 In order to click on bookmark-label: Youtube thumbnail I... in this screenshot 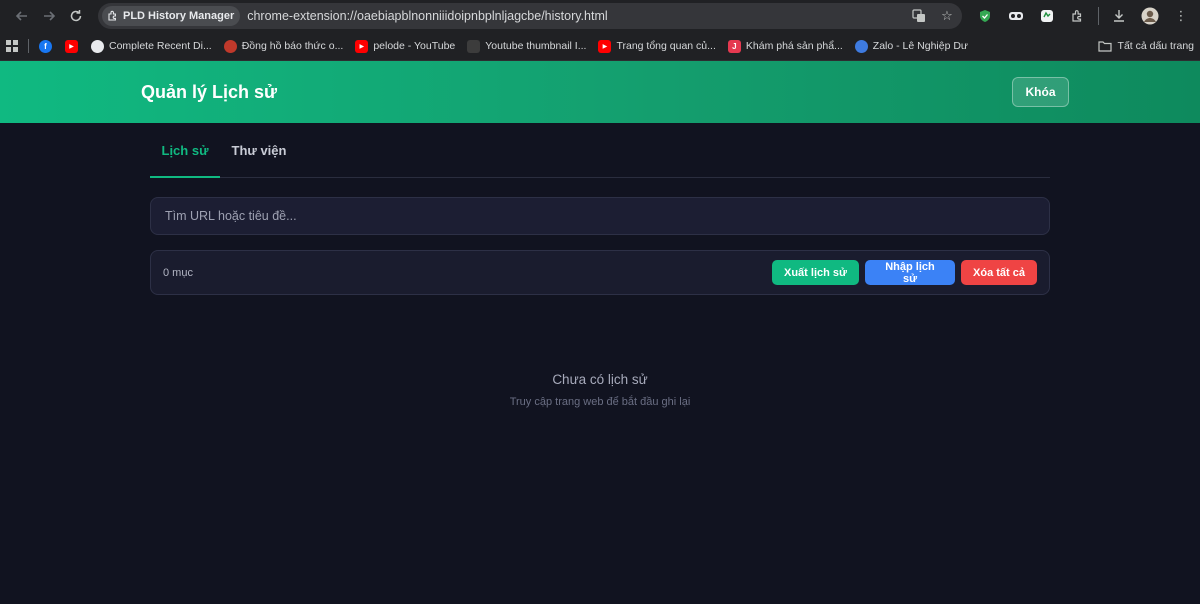, I will do `click(536, 46)`.